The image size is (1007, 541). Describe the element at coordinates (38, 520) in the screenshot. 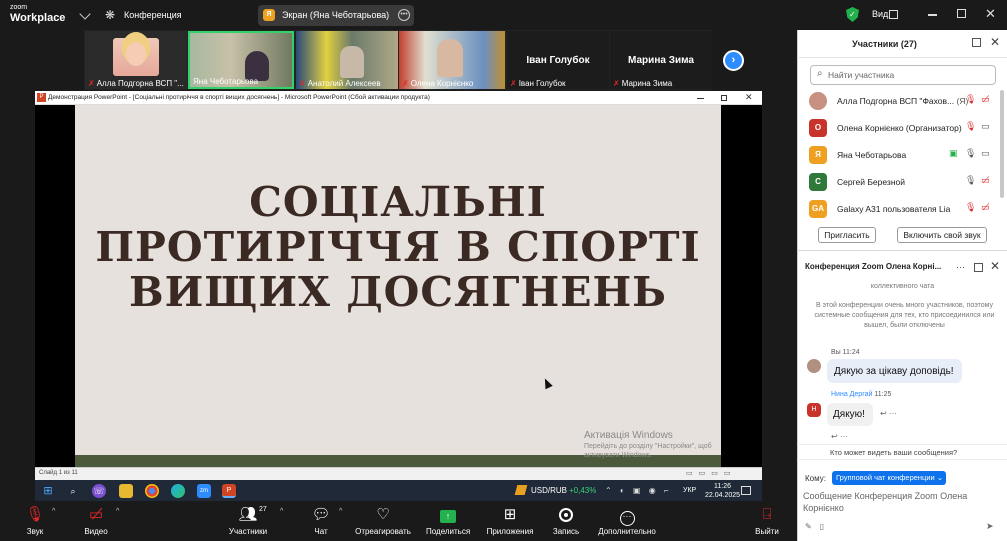

I see `audio-button: 🎙︎ Звук ^` at that location.